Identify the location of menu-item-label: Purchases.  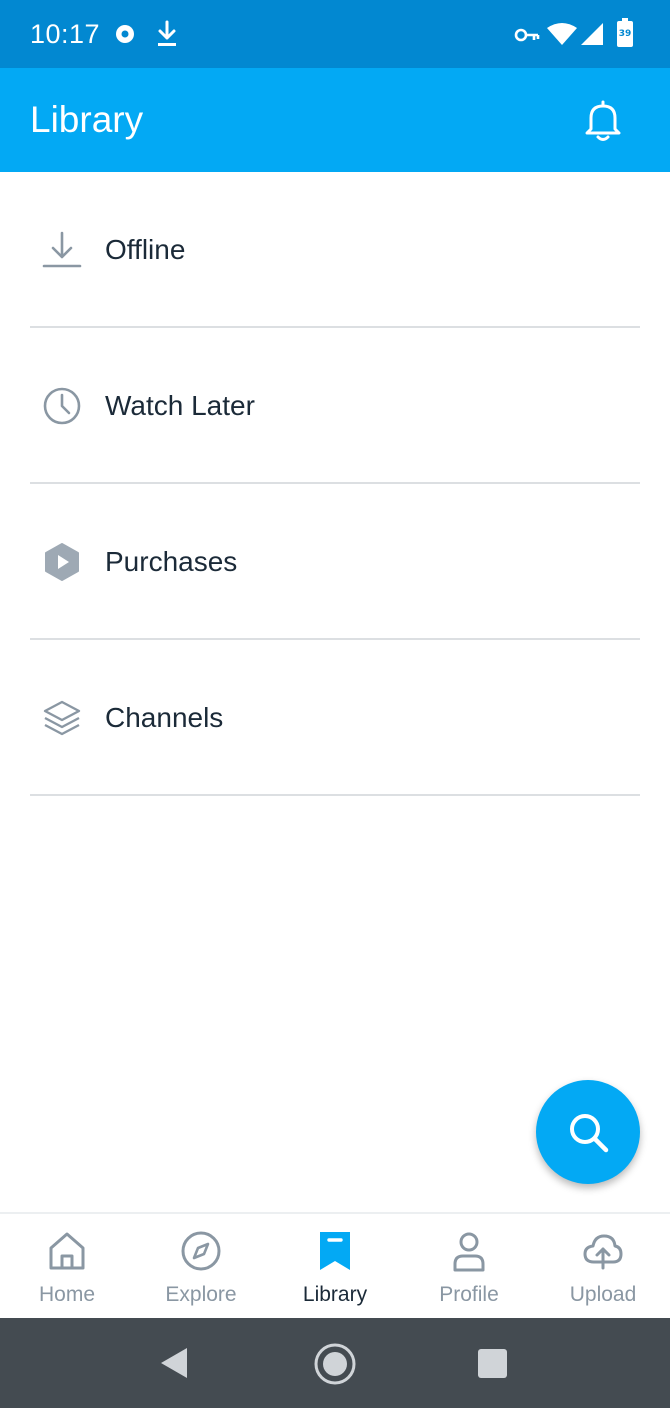
(171, 561).